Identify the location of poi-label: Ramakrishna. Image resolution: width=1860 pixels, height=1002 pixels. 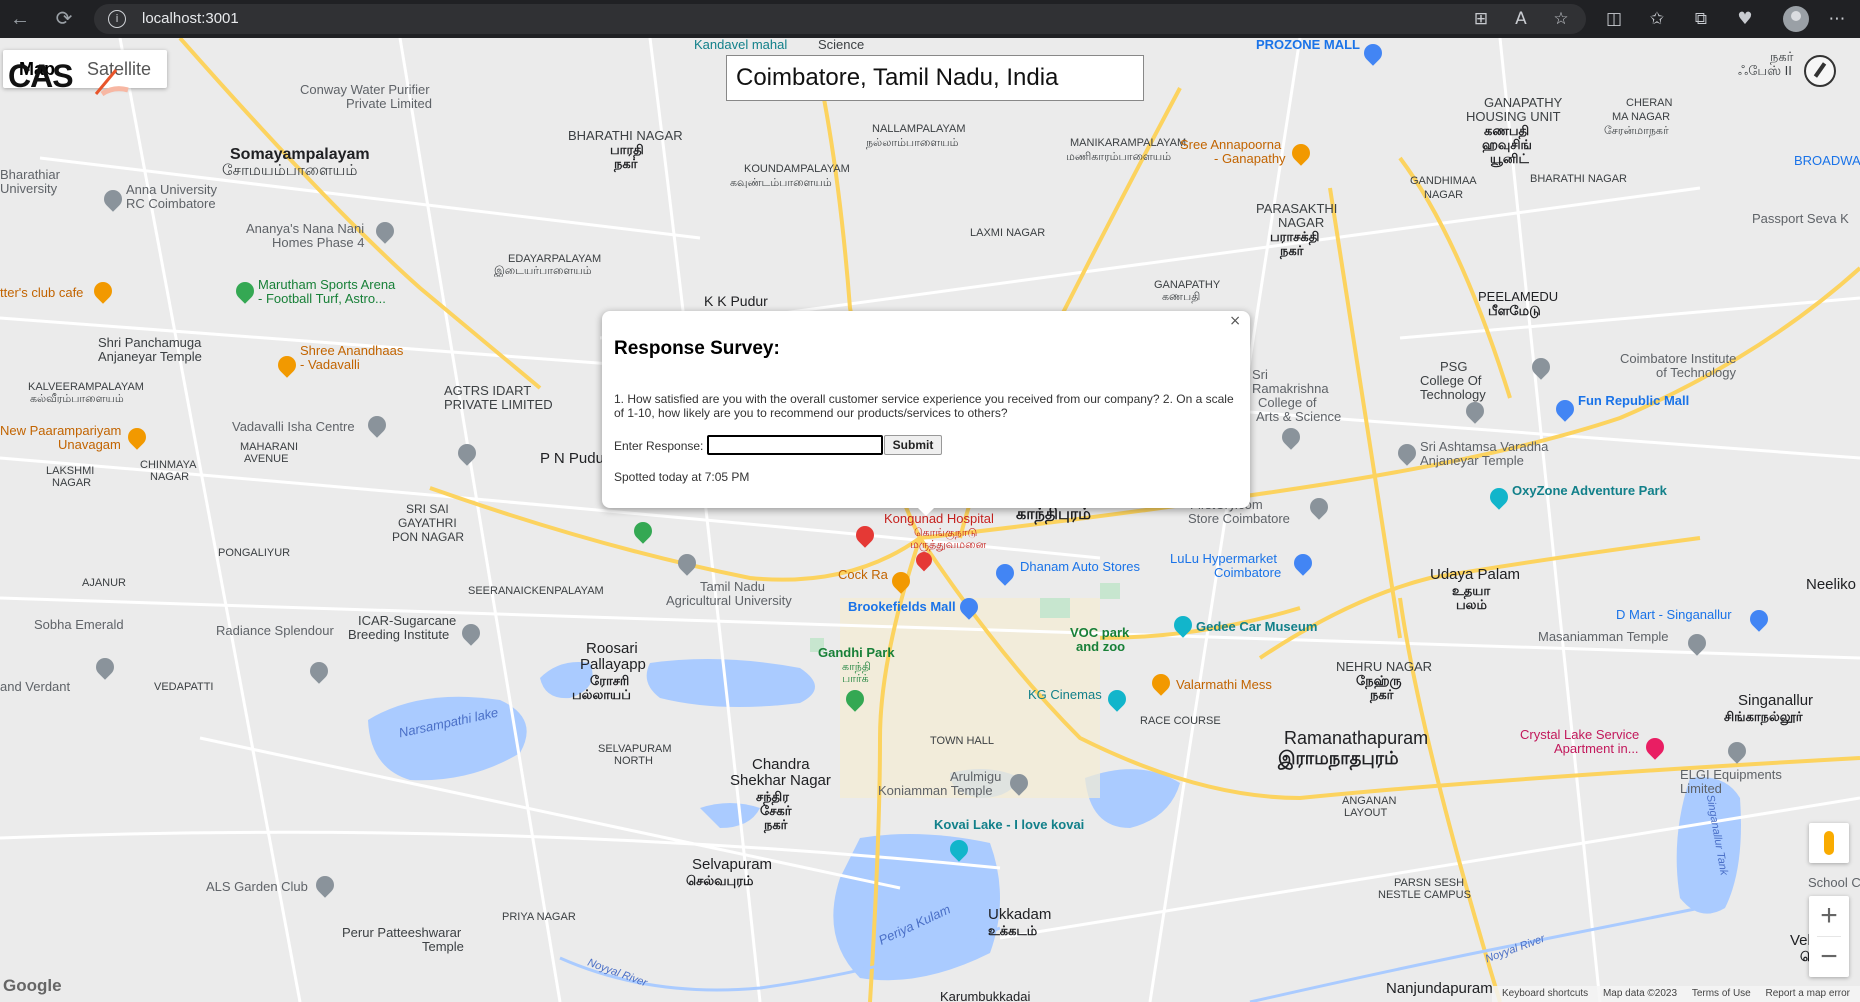
(1290, 388).